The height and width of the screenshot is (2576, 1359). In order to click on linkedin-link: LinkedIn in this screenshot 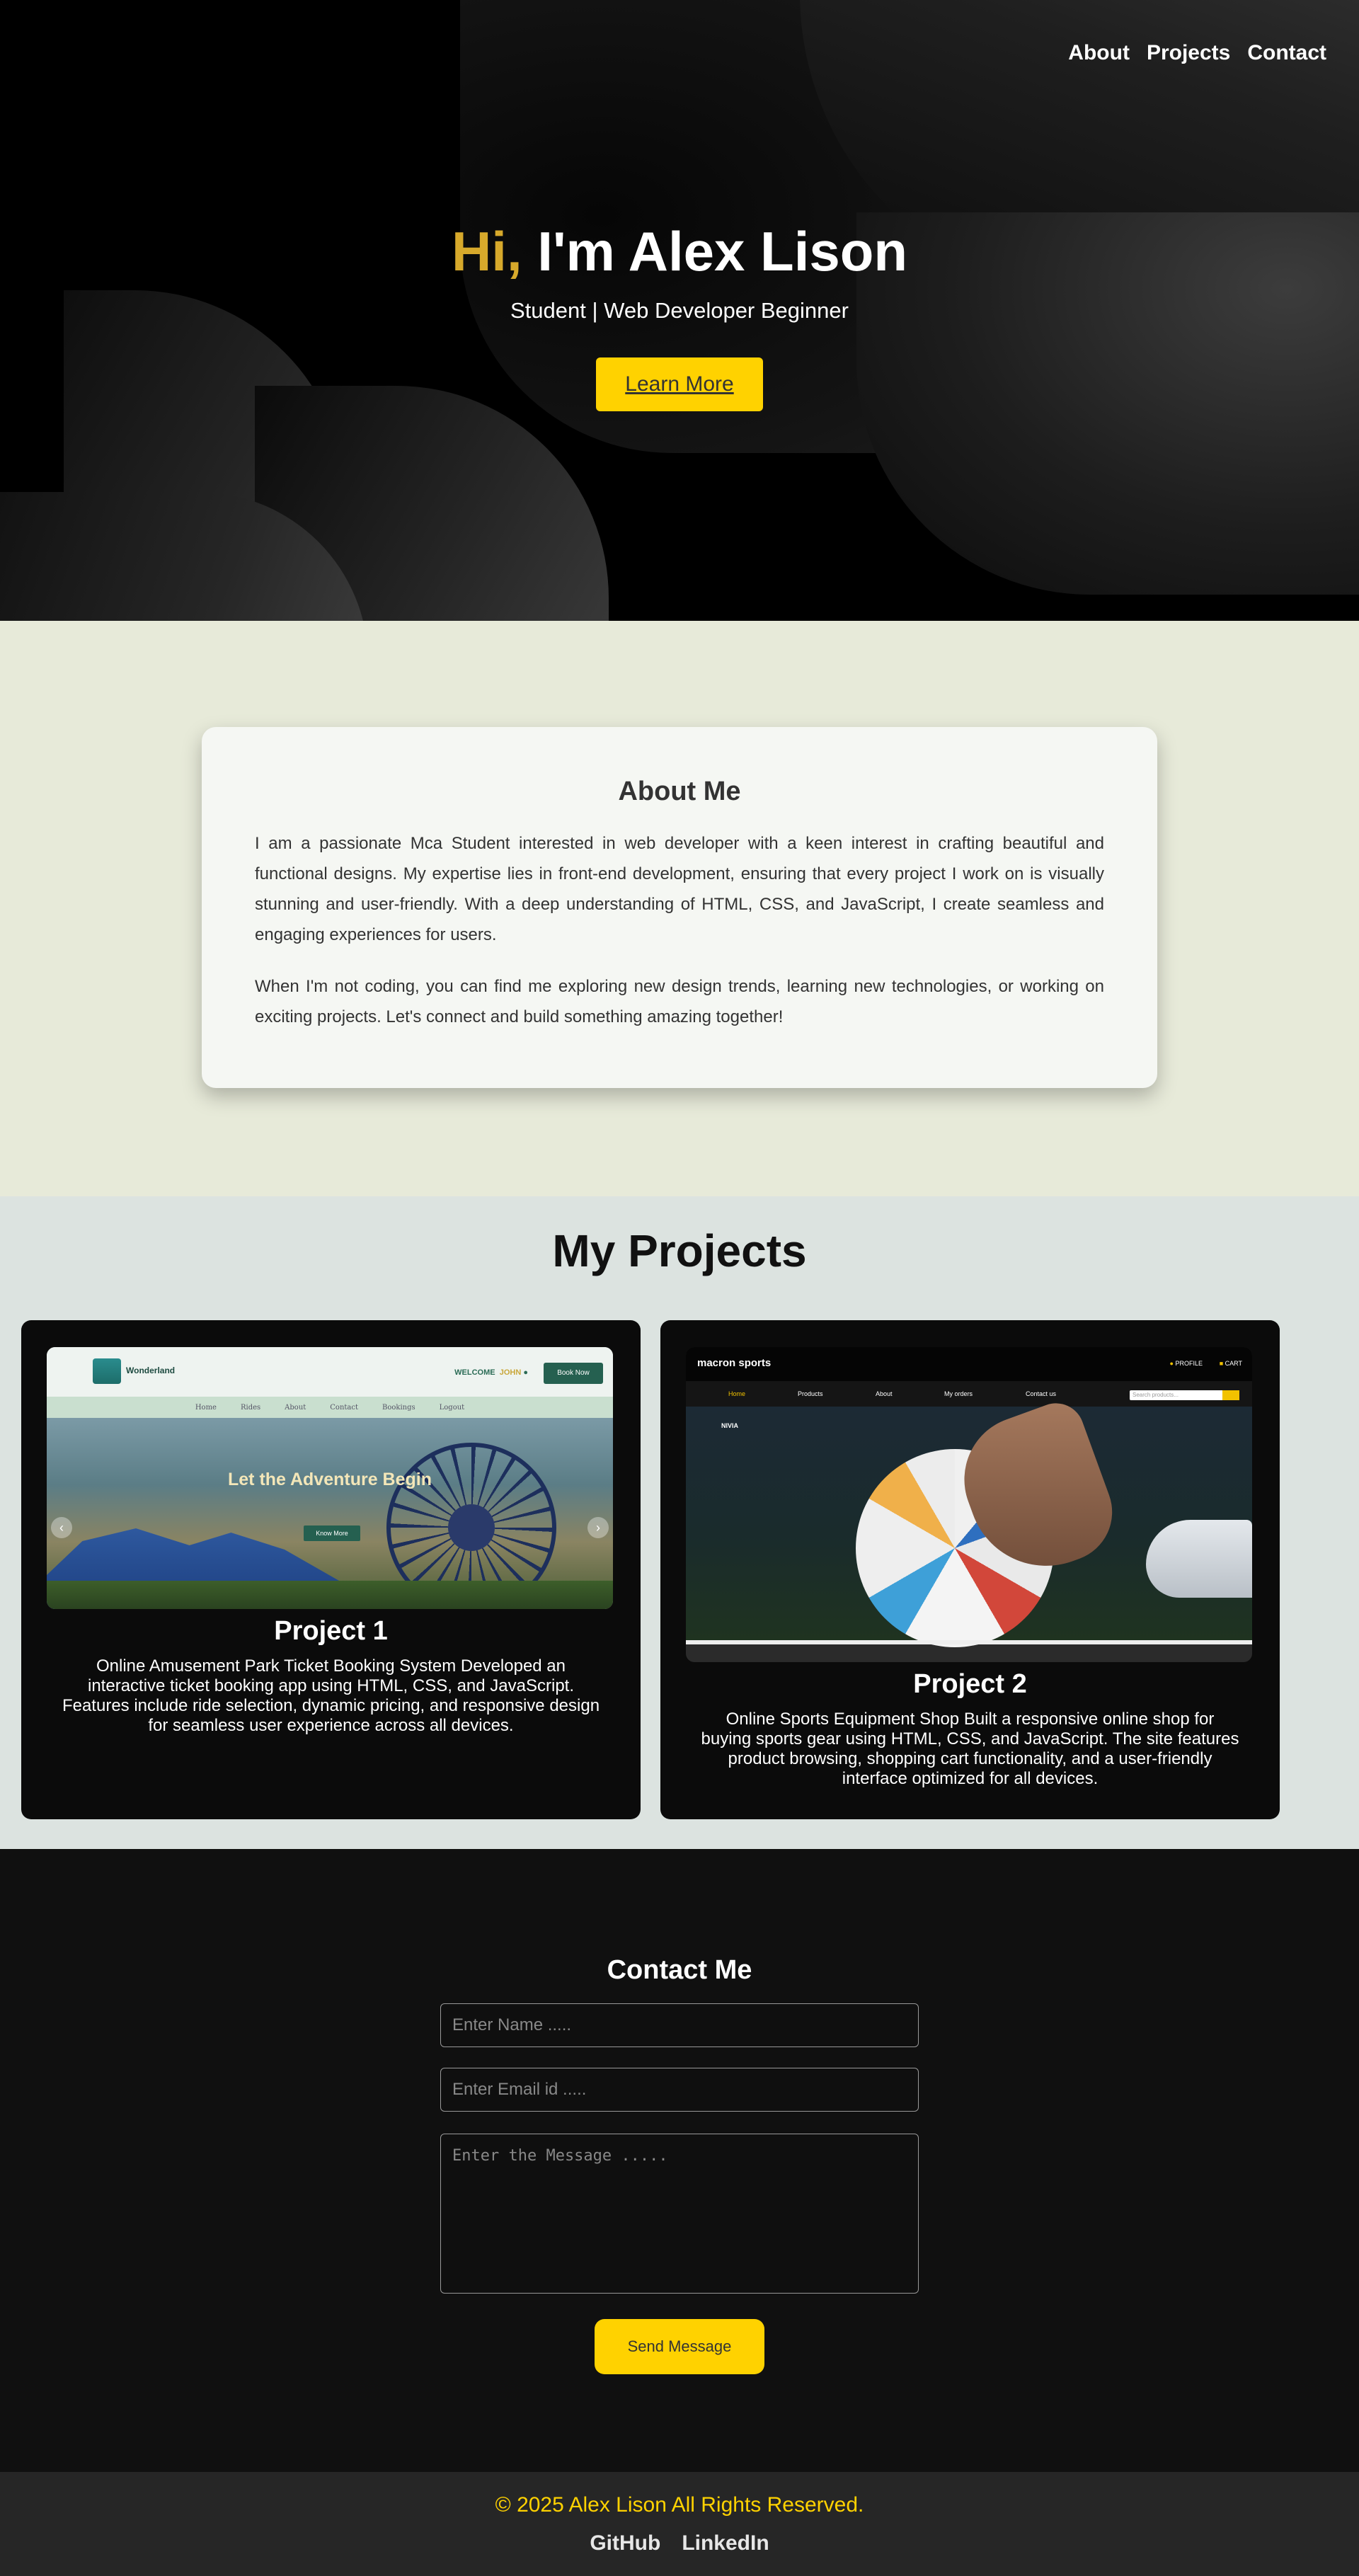, I will do `click(725, 2543)`.